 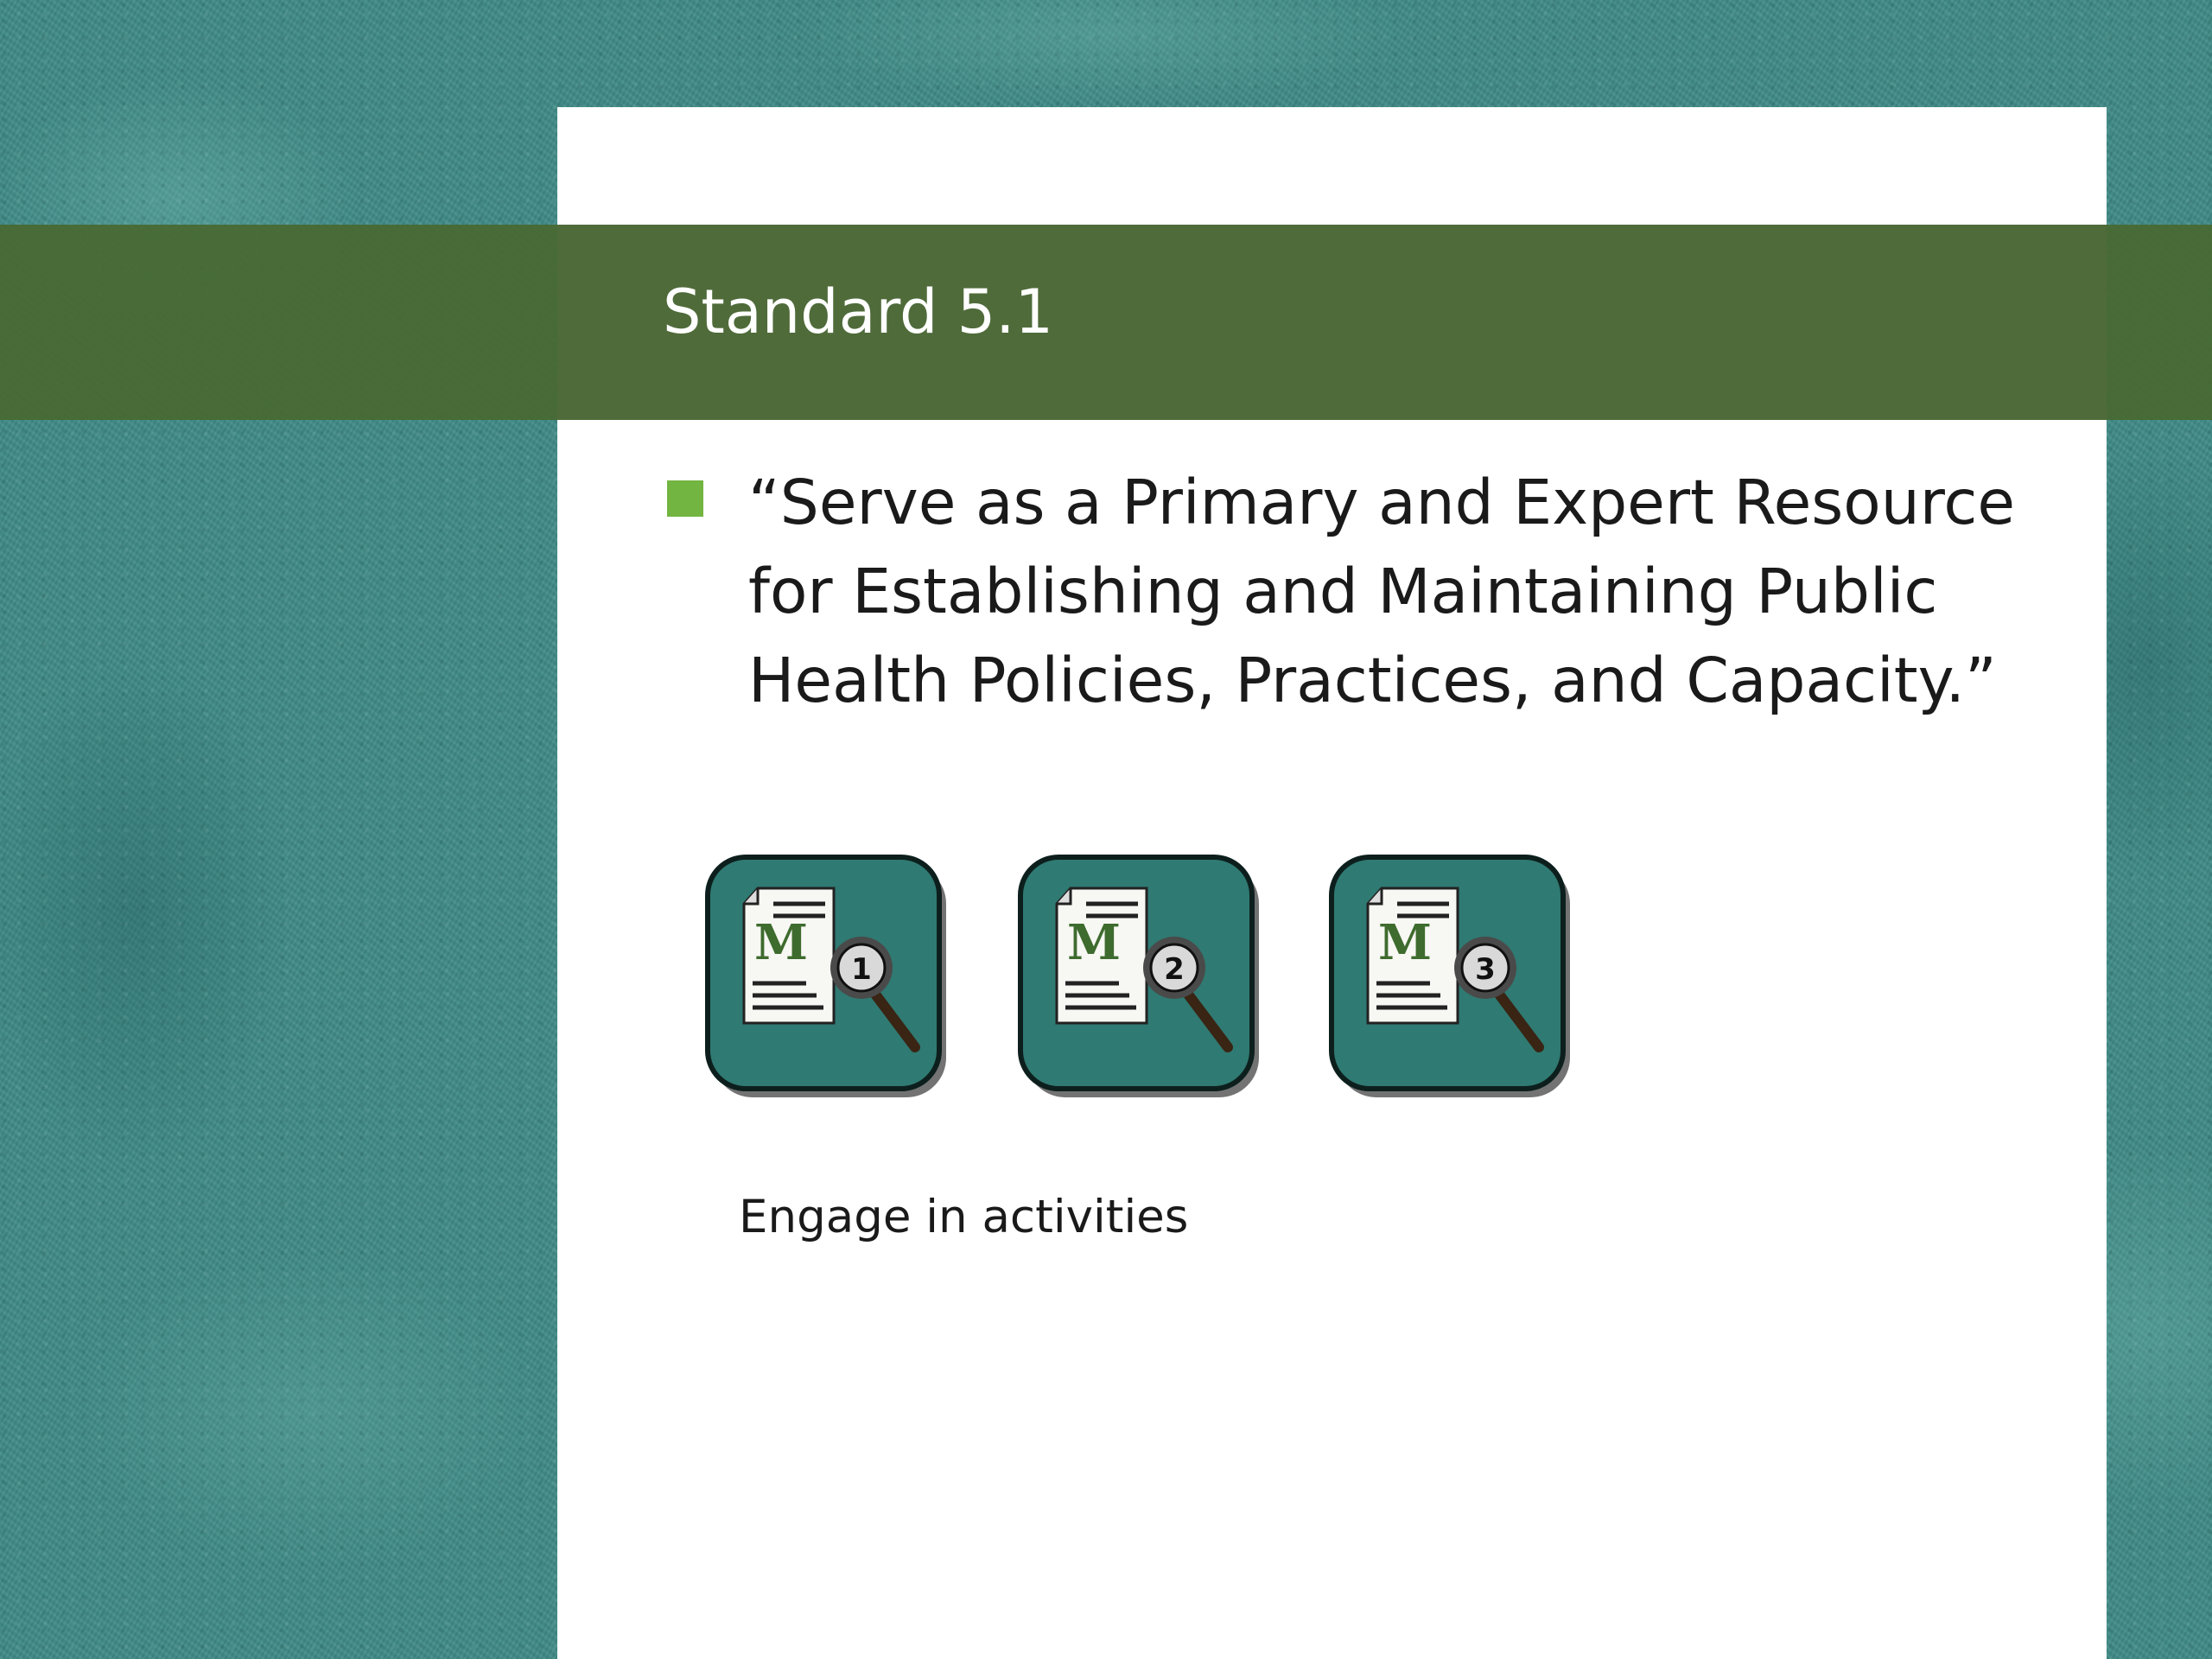 I want to click on module-1-icon: M 1, so click(x=827, y=976).